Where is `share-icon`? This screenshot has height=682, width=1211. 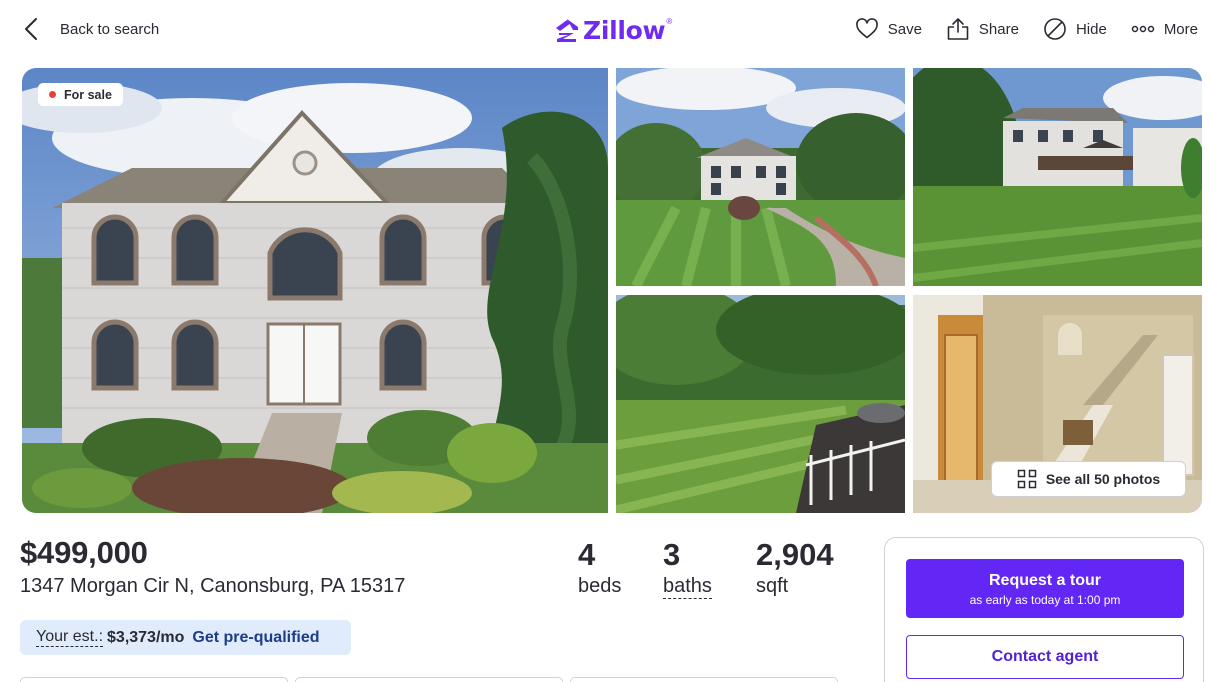
share-icon is located at coordinates (958, 29).